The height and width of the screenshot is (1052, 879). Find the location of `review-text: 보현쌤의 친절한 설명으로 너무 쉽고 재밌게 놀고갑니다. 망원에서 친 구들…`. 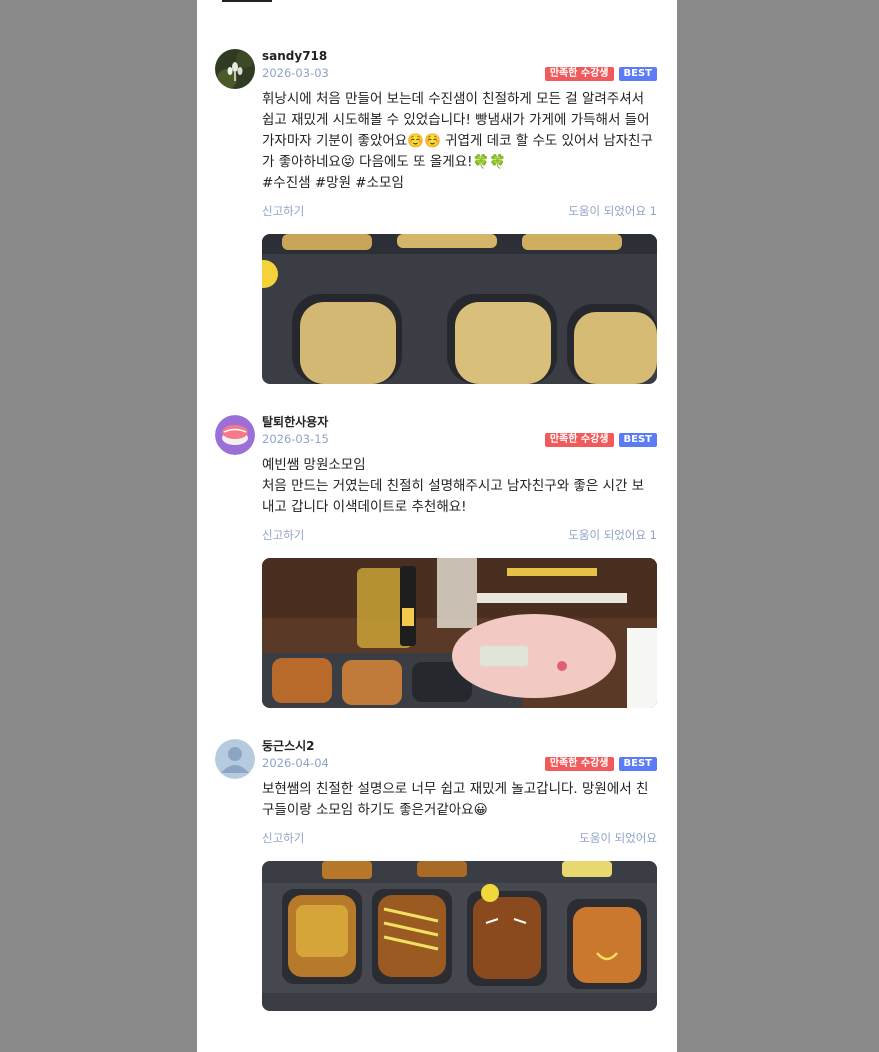

review-text: 보현쌤의 친절한 설명으로 너무 쉽고 재밌게 놀고갑니다. 망원에서 친 구들… is located at coordinates (455, 799).